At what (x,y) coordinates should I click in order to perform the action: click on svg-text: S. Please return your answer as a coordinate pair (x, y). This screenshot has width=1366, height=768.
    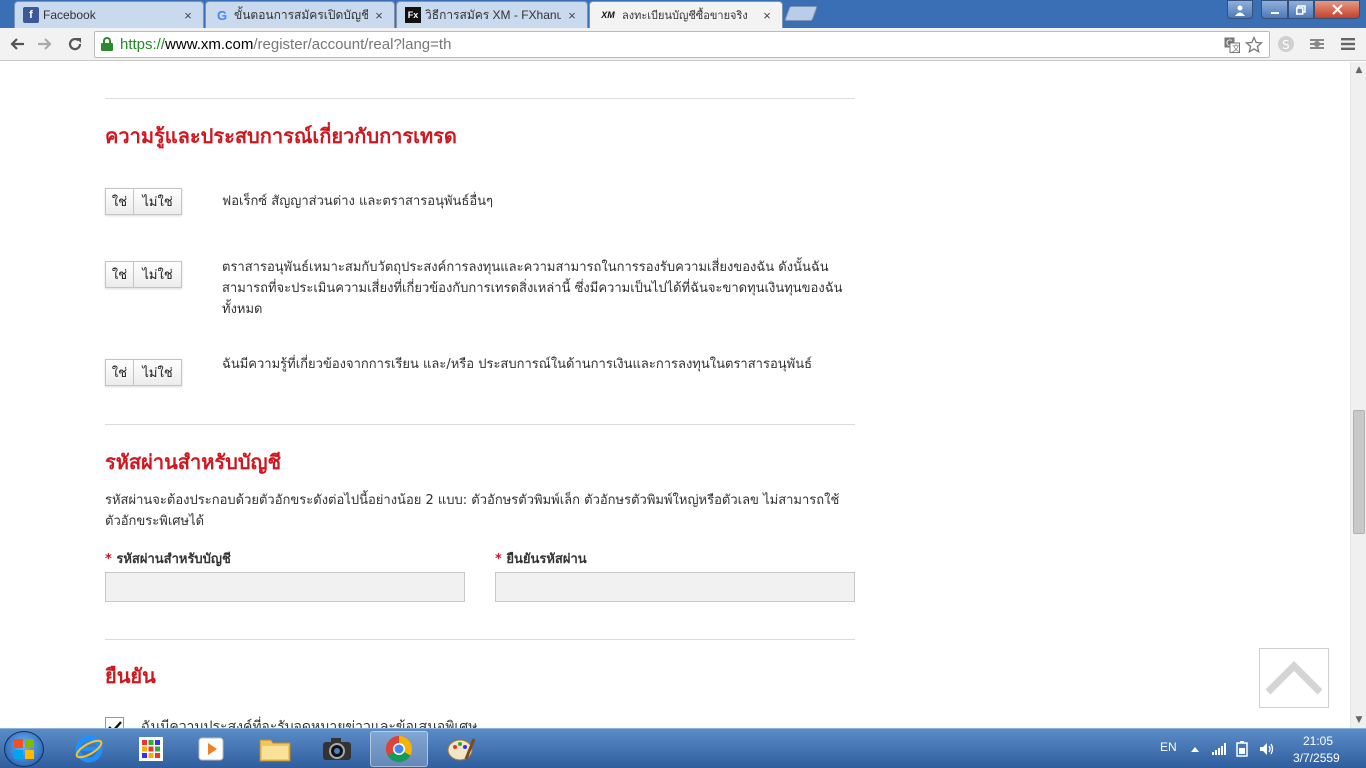
    Looking at the image, I should click on (1286, 45).